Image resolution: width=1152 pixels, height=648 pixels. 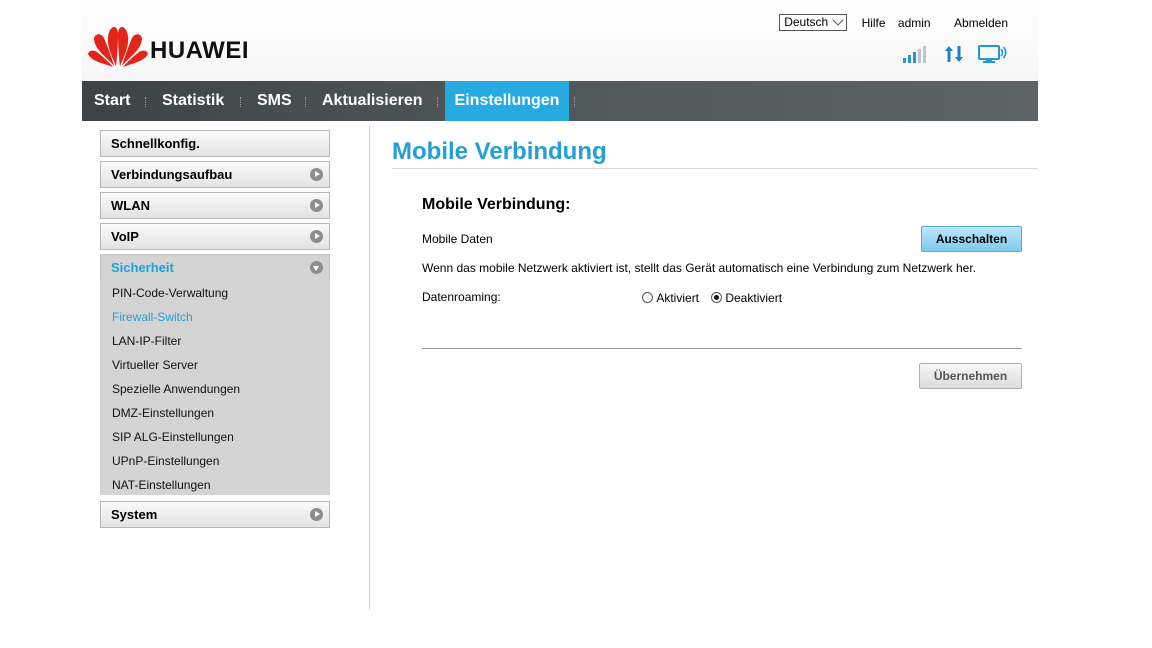 I want to click on submenu-item-firewall-switch: Firewall-Switch, so click(x=152, y=317).